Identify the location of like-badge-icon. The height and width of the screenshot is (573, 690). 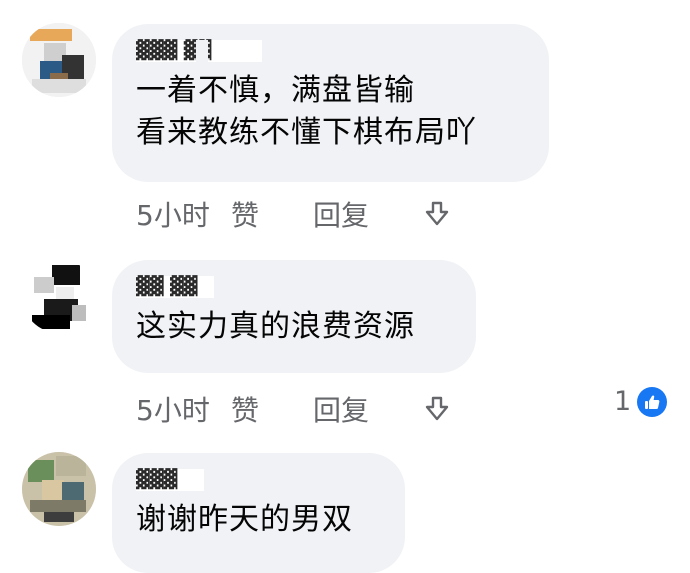
(652, 401).